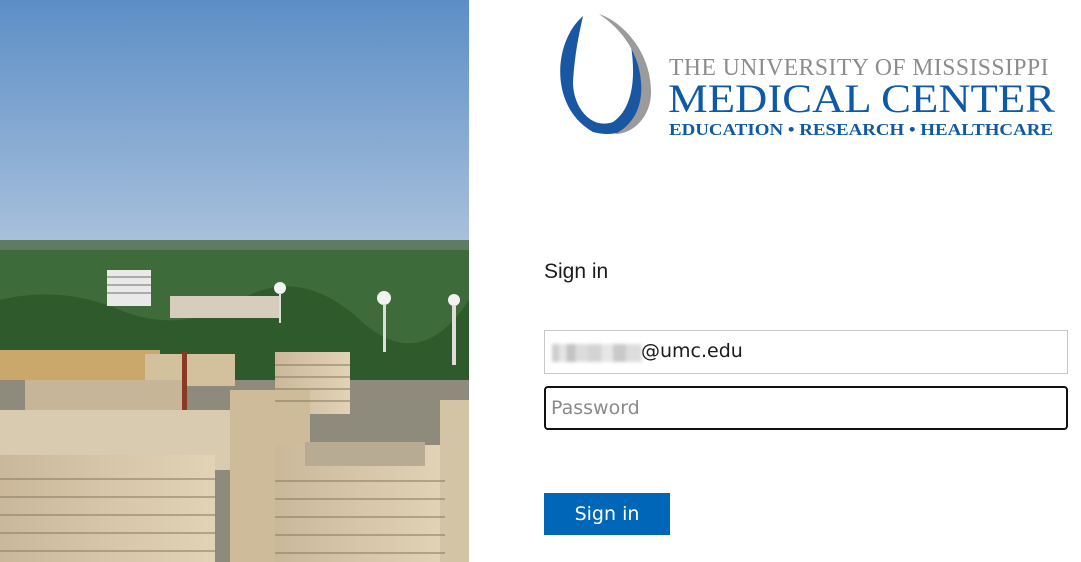 The width and height of the screenshot is (1081, 562). What do you see at coordinates (861, 98) in the screenshot?
I see `logo-line-2: MEDICAL CENTER` at bounding box center [861, 98].